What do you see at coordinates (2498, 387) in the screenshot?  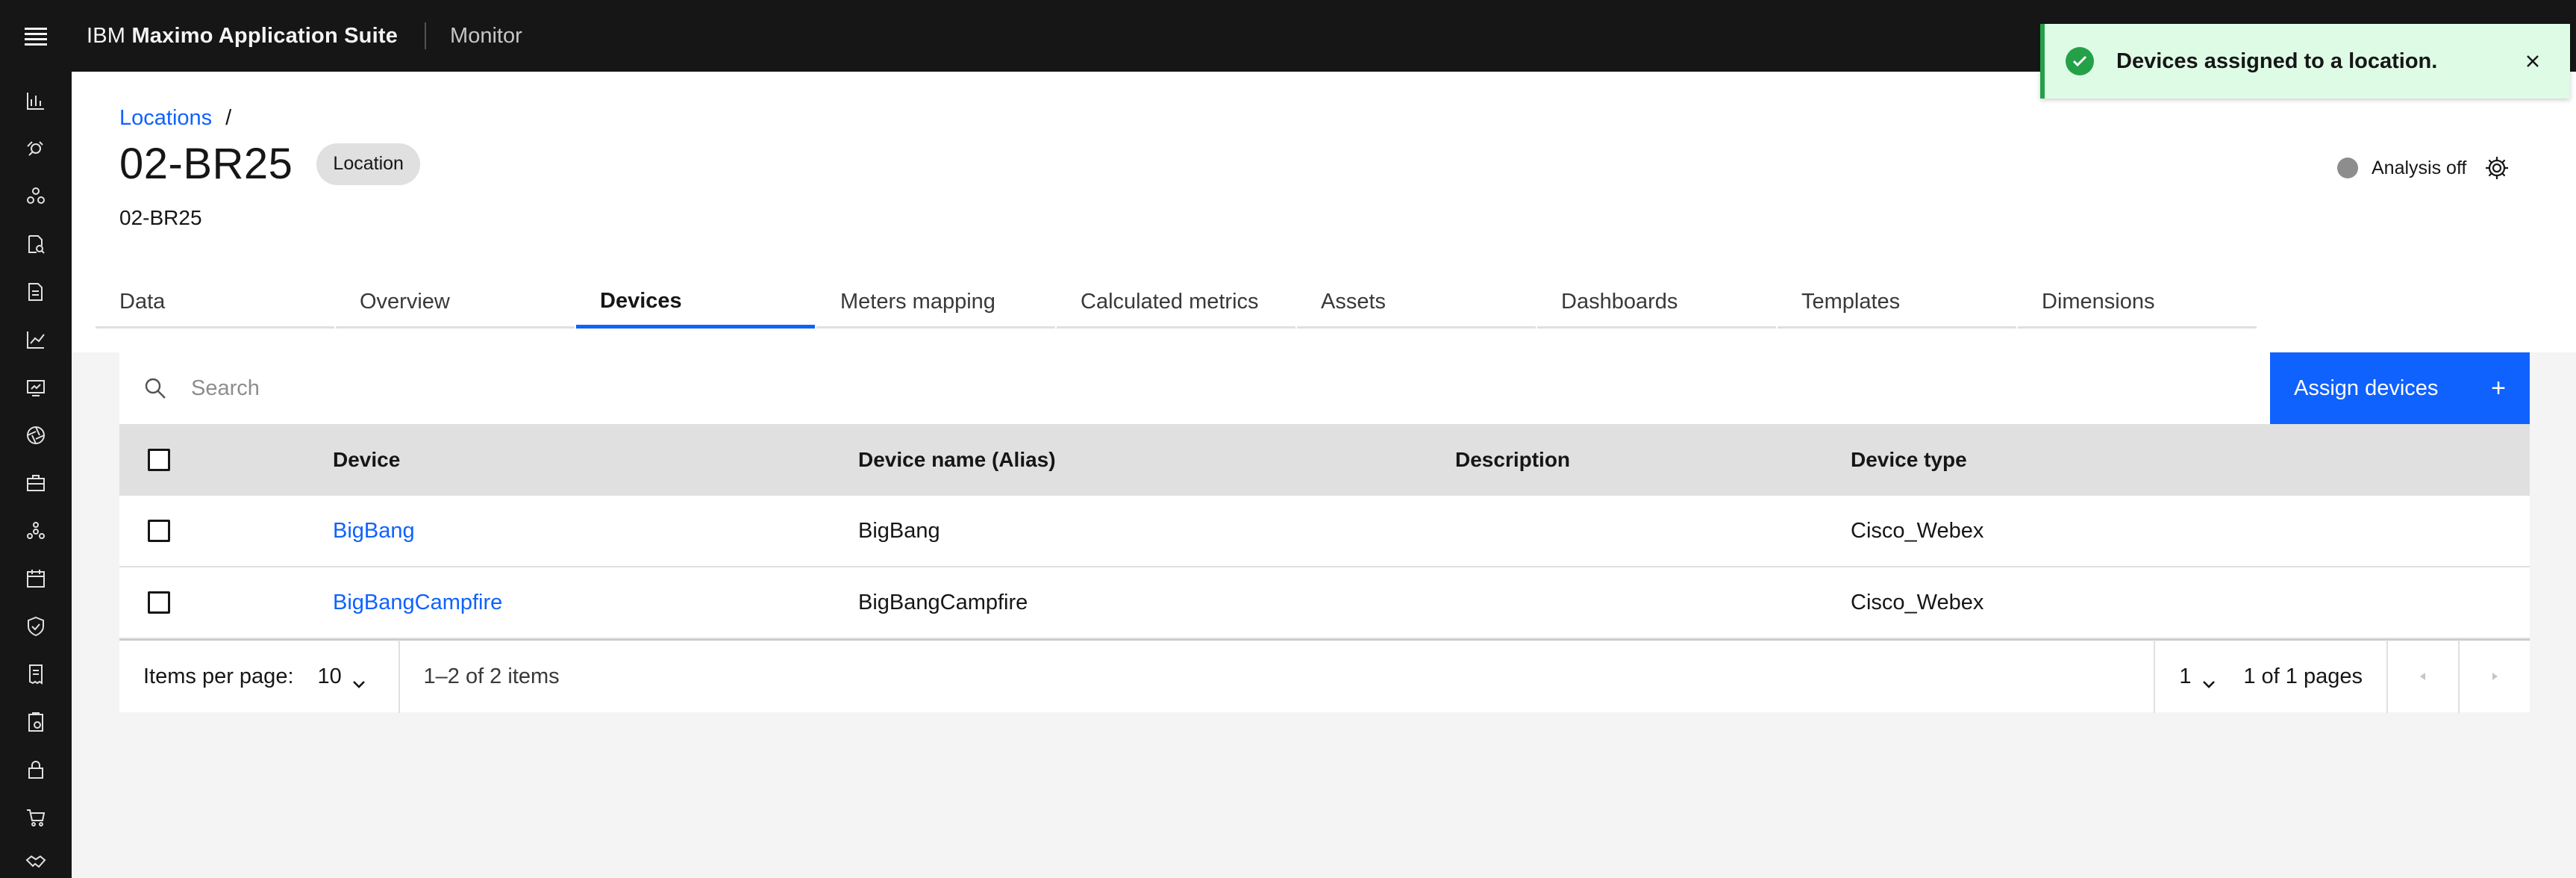 I see `plus-icon: +` at bounding box center [2498, 387].